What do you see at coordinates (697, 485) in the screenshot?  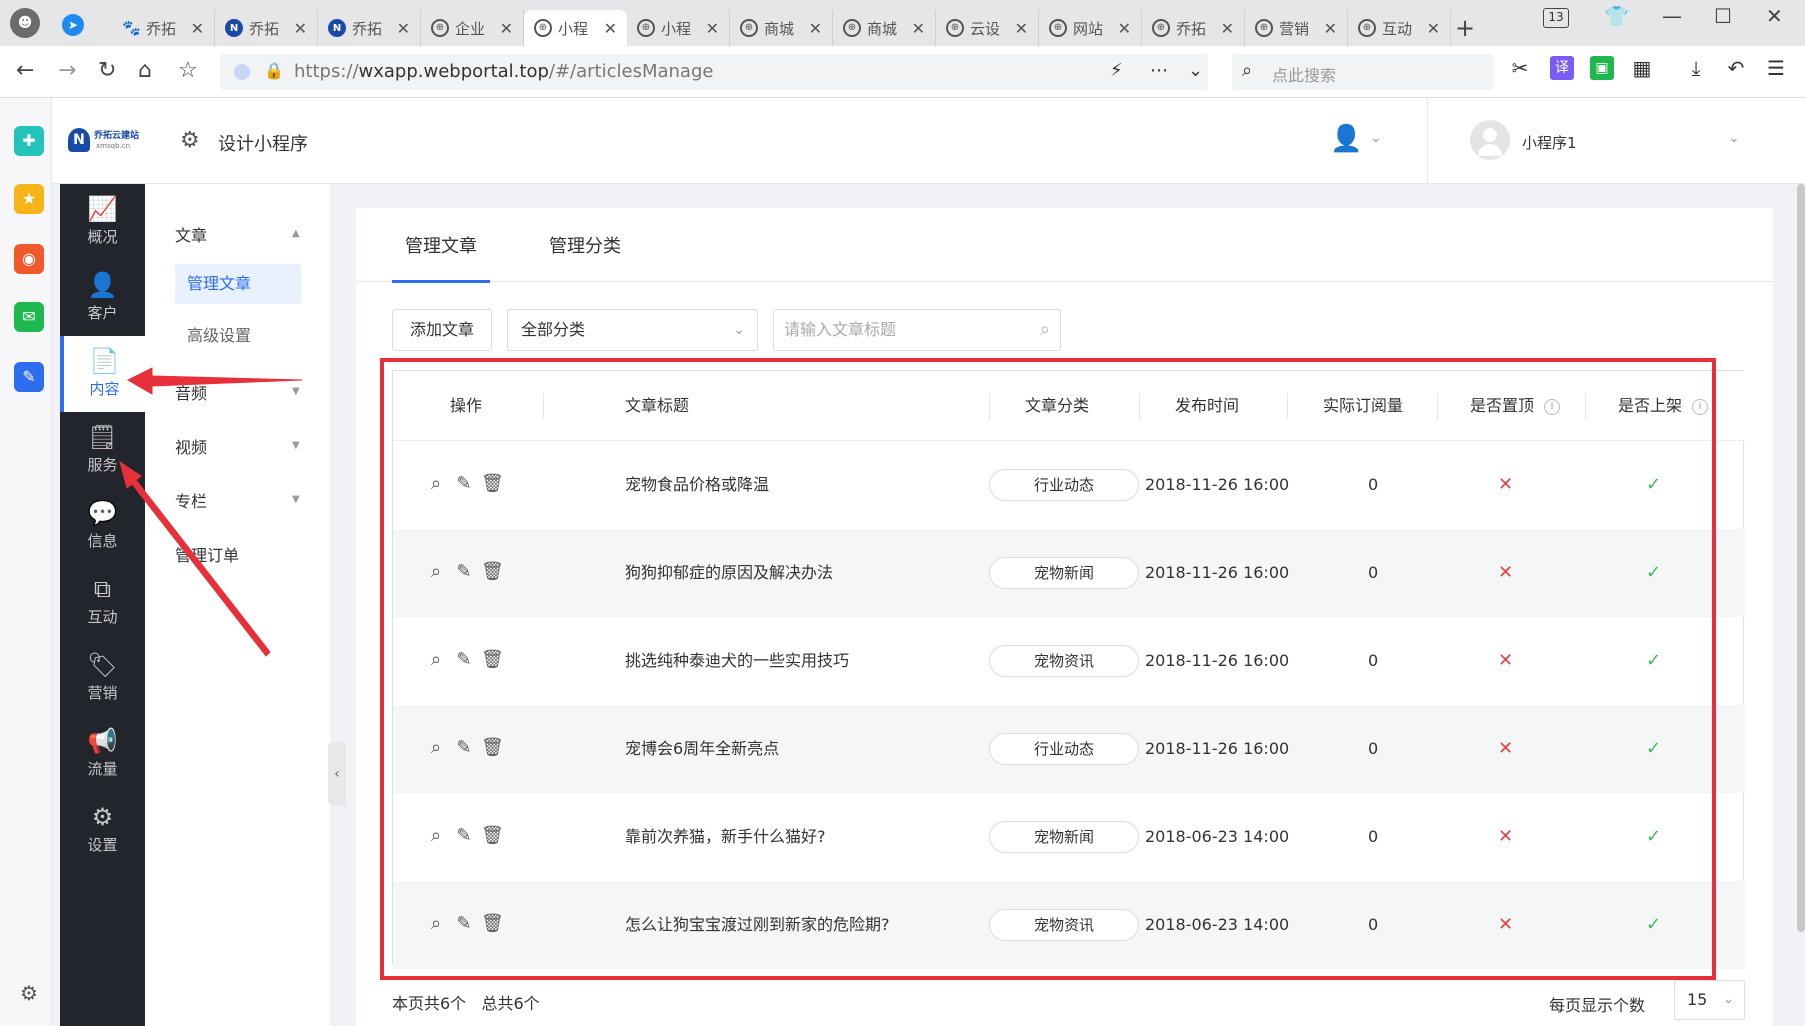 I see `article-title: 宠物食品价格或降温` at bounding box center [697, 485].